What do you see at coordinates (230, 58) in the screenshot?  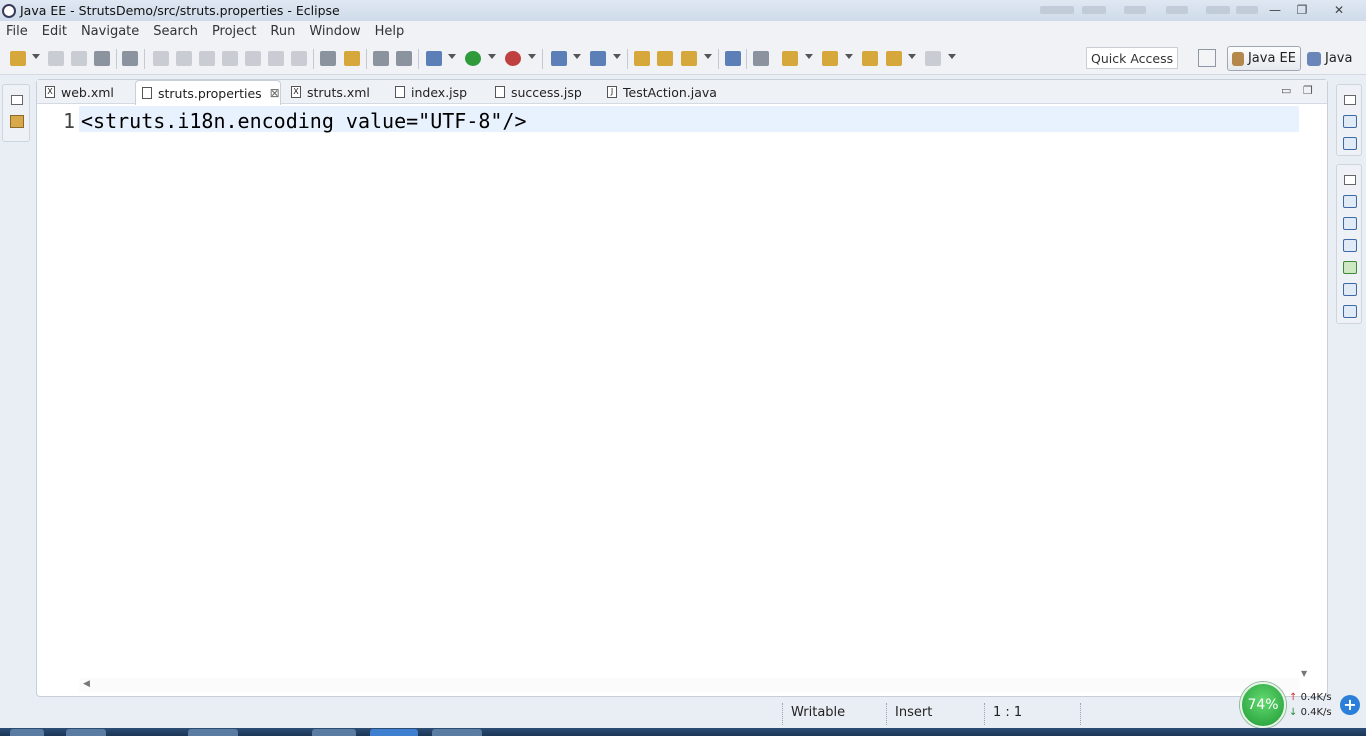 I see `disconnect-icon` at bounding box center [230, 58].